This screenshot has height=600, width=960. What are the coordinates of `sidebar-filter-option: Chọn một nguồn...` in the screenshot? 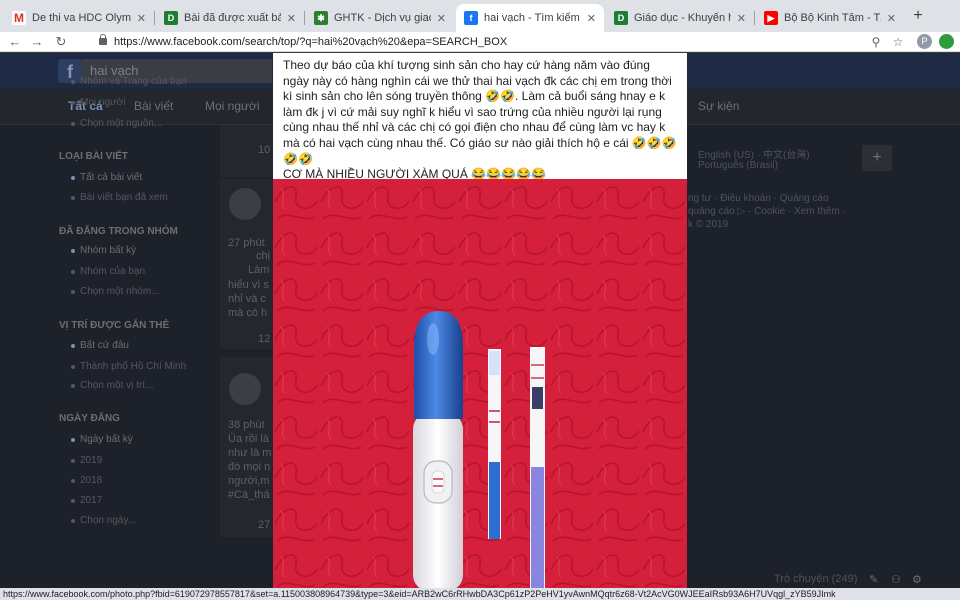 It's located at (116, 123).